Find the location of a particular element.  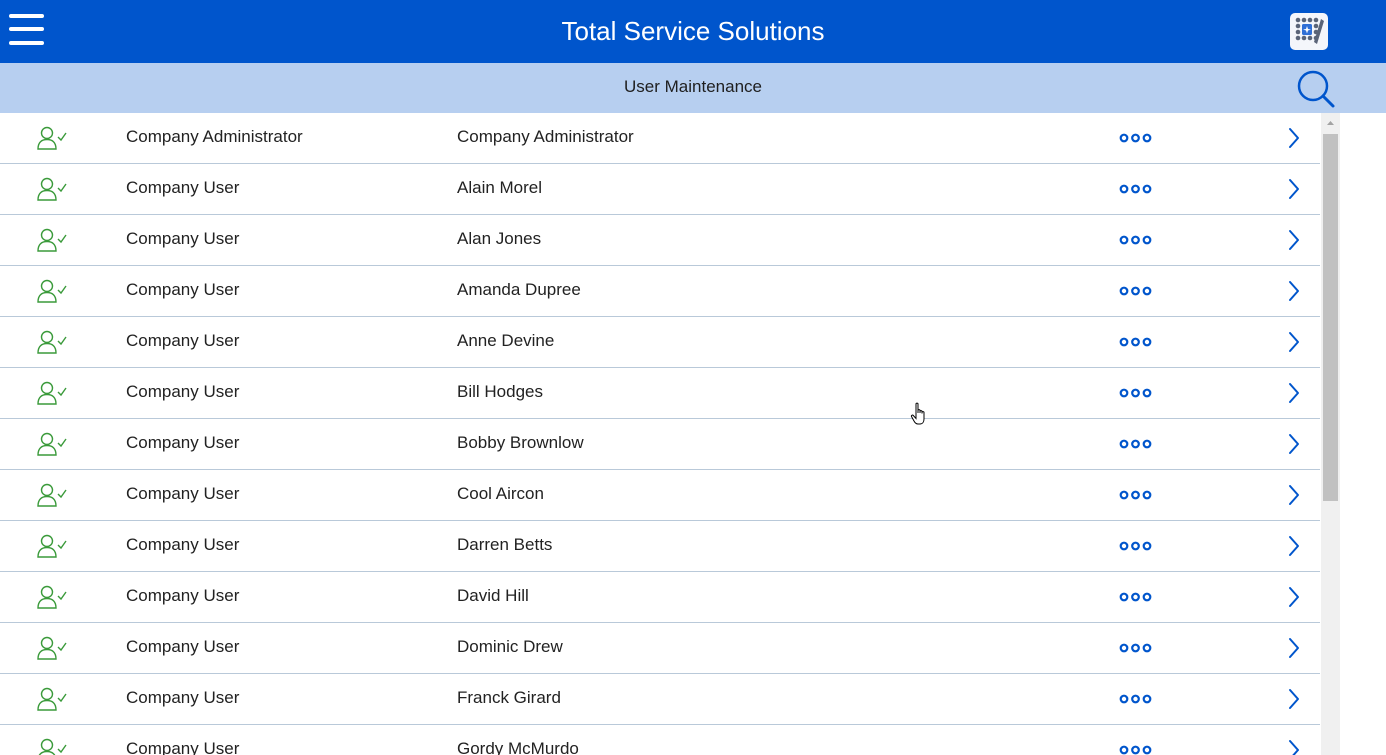

user-row: Company User Gordy McMurdo is located at coordinates (660, 740).